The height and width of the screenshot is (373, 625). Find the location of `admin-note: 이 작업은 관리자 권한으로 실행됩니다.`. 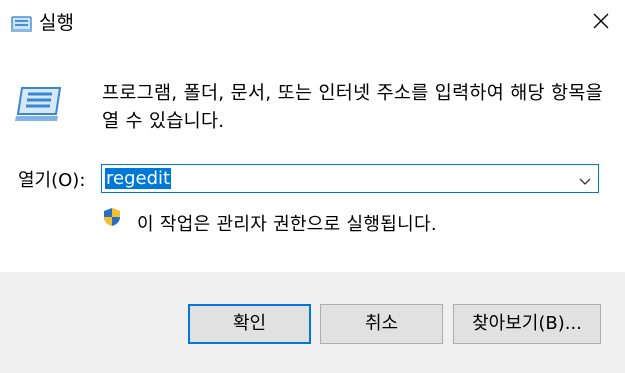

admin-note: 이 작업은 관리자 권한으로 실행됩니다. is located at coordinates (287, 224).